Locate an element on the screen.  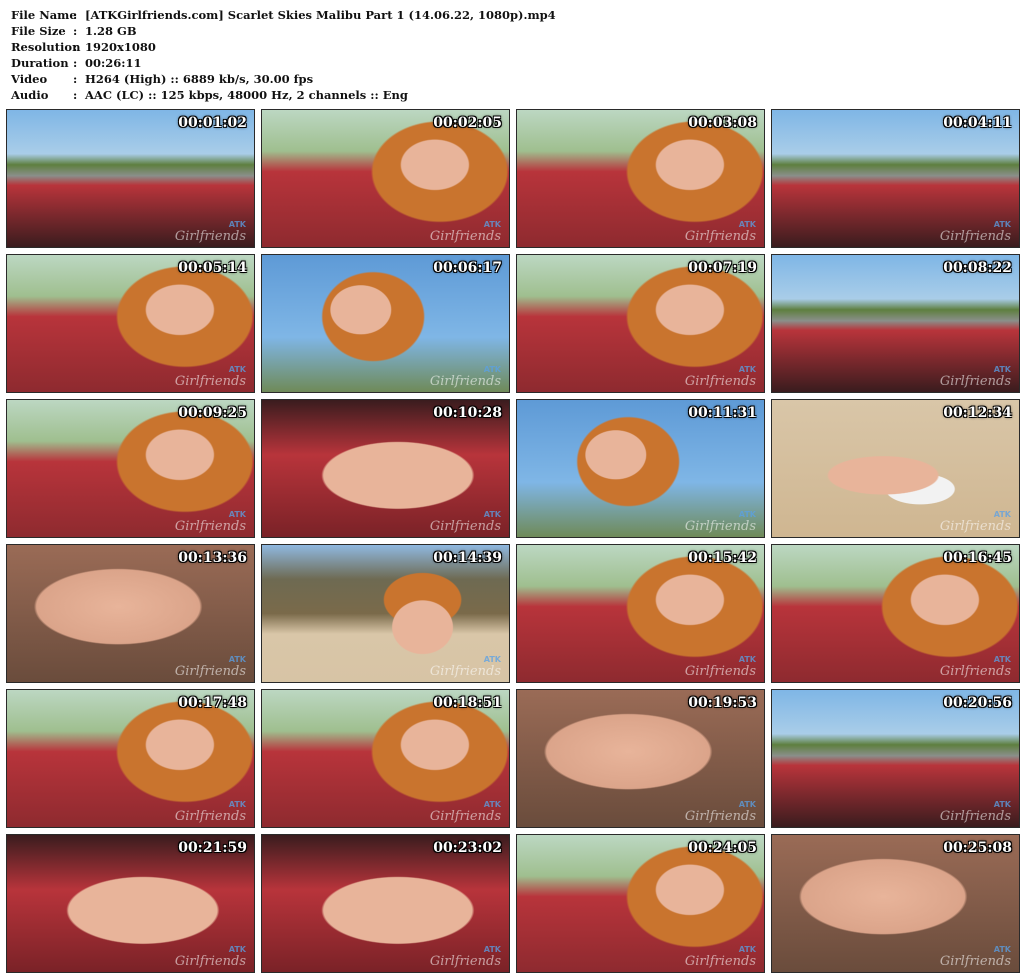
info-value: 1.28 GB is located at coordinates (111, 31).